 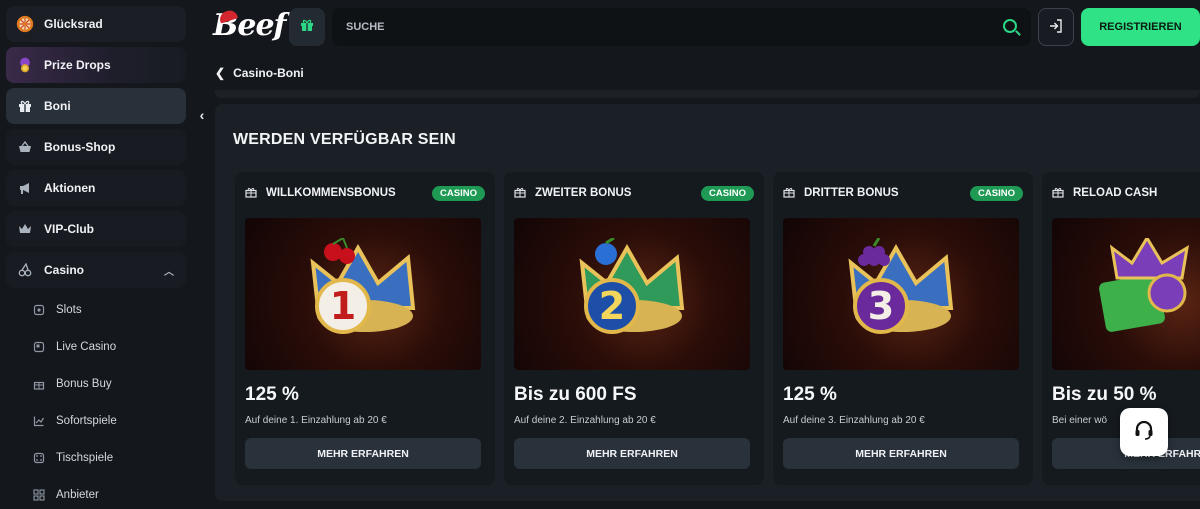 I want to click on card-title: DRITTER BONUS, so click(x=851, y=193).